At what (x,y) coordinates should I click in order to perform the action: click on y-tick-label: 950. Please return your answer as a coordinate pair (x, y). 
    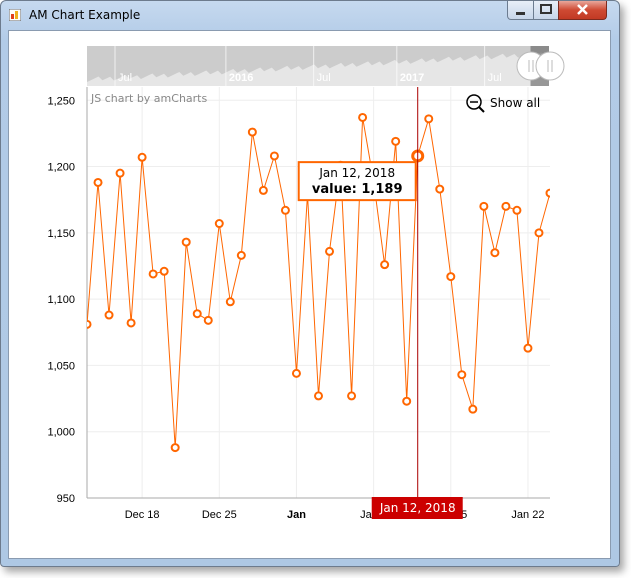
    Looking at the image, I should click on (66, 499).